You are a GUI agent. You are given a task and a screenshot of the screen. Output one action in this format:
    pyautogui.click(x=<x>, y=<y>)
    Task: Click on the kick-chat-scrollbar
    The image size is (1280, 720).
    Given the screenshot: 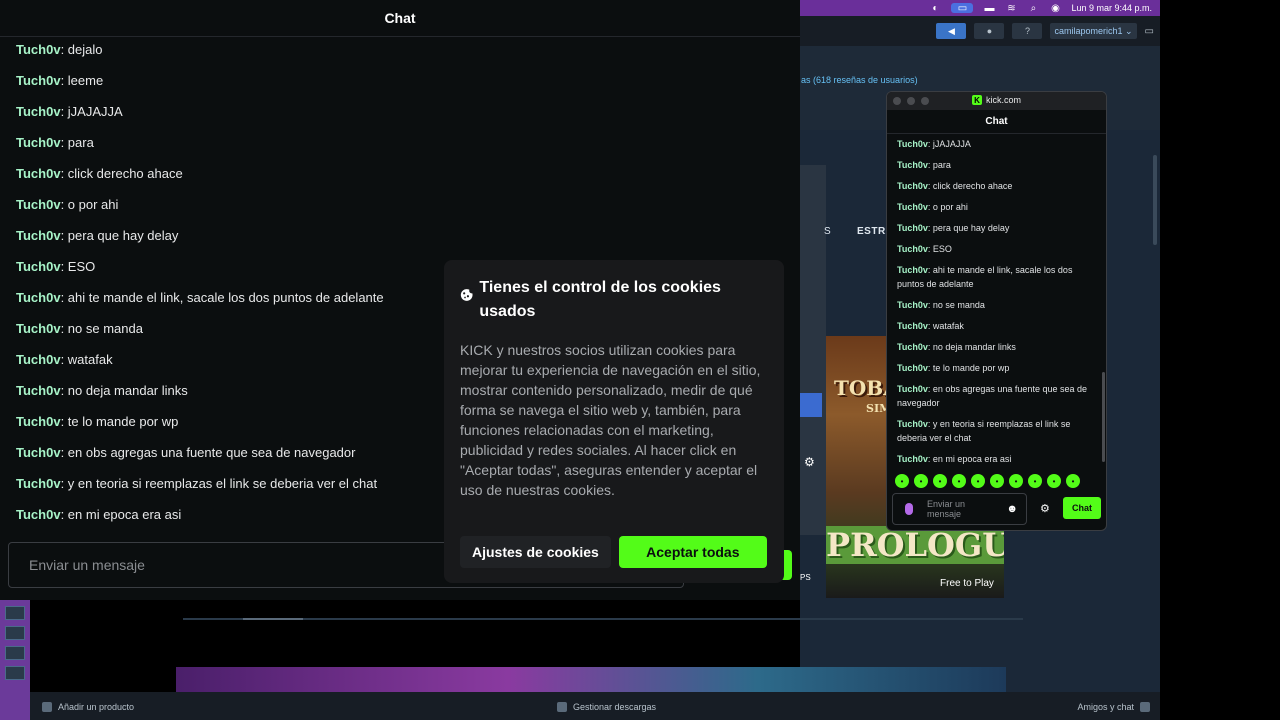 What is the action you would take?
    pyautogui.click(x=1103, y=417)
    